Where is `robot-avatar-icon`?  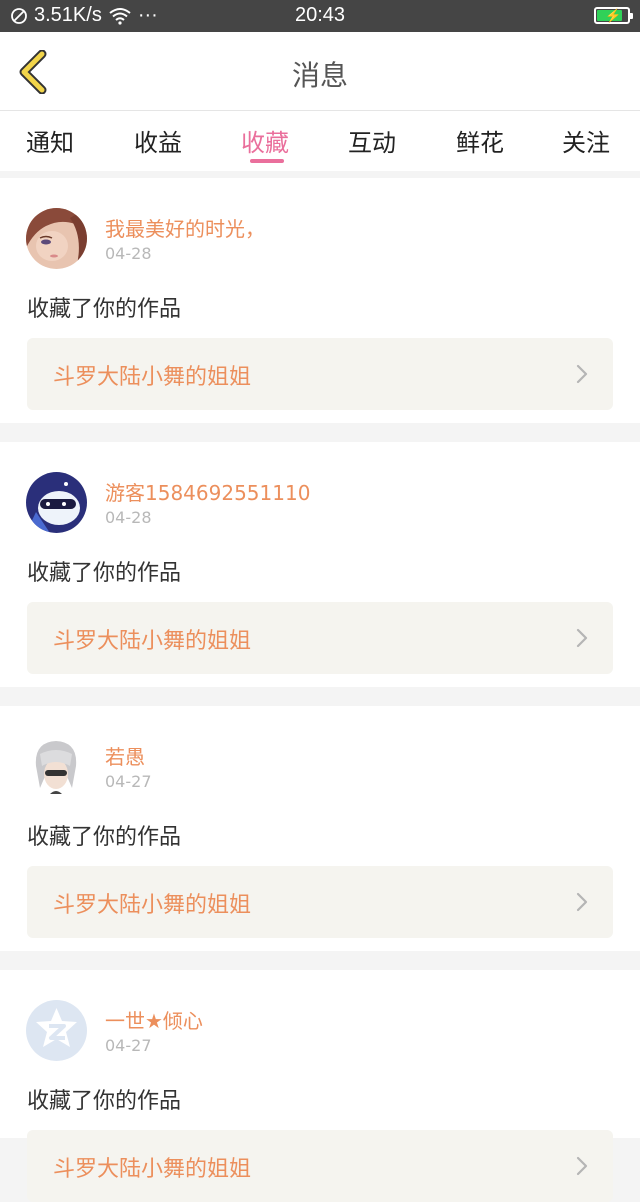
robot-avatar-icon is located at coordinates (56, 502).